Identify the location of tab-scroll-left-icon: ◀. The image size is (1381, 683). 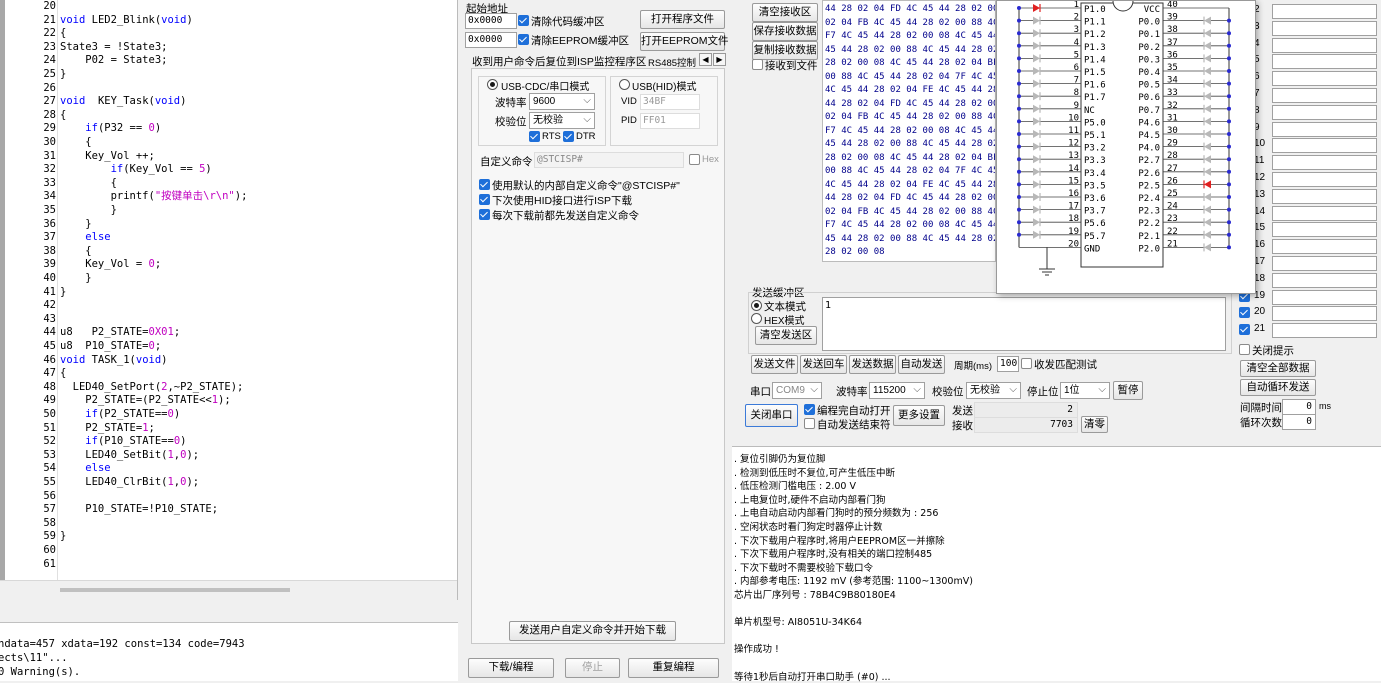
(705, 59).